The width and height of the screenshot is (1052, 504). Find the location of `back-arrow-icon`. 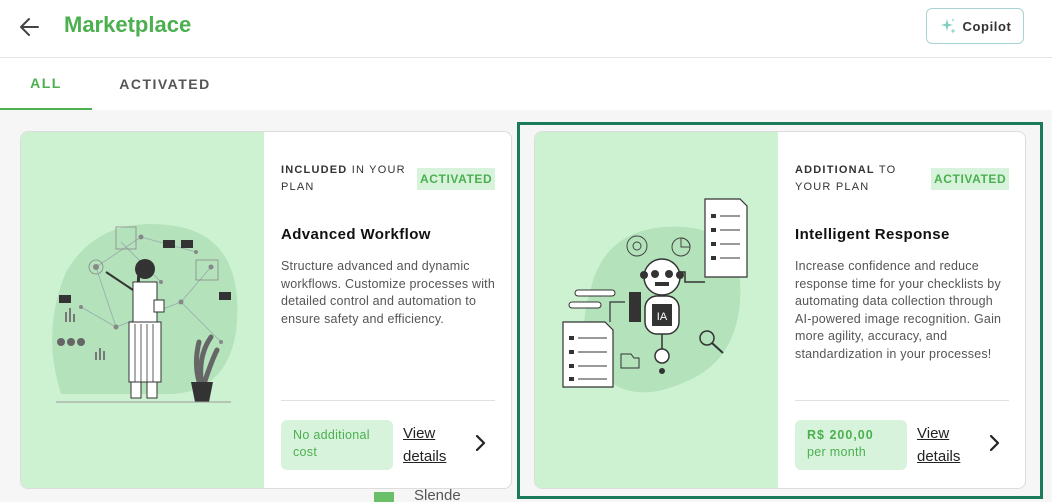

back-arrow-icon is located at coordinates (29, 27).